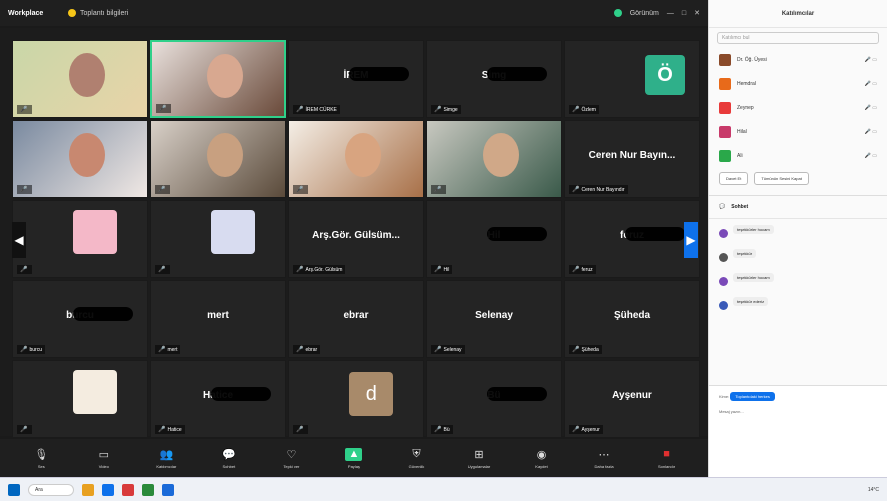  I want to click on participant-row: Zeynep 🎤 ▭, so click(798, 108).